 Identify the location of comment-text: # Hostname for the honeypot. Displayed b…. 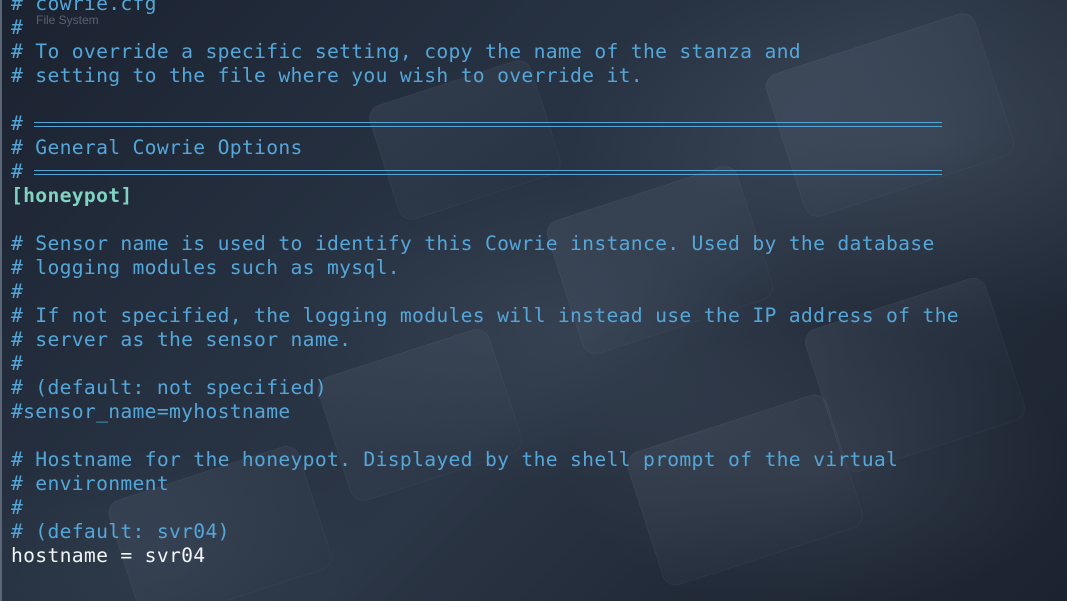
(455, 459).